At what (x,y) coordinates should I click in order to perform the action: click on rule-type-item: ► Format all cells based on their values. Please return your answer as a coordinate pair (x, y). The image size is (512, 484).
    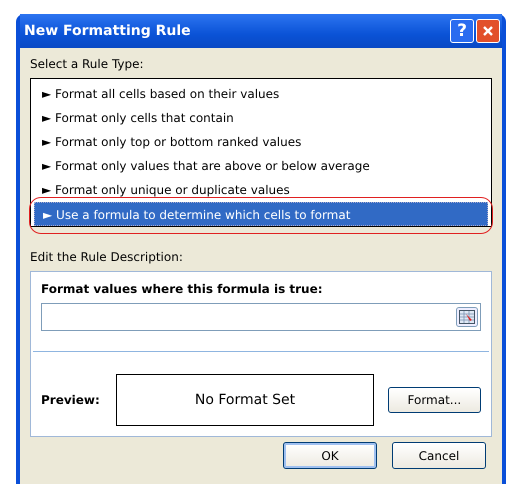
    Looking at the image, I should click on (261, 94).